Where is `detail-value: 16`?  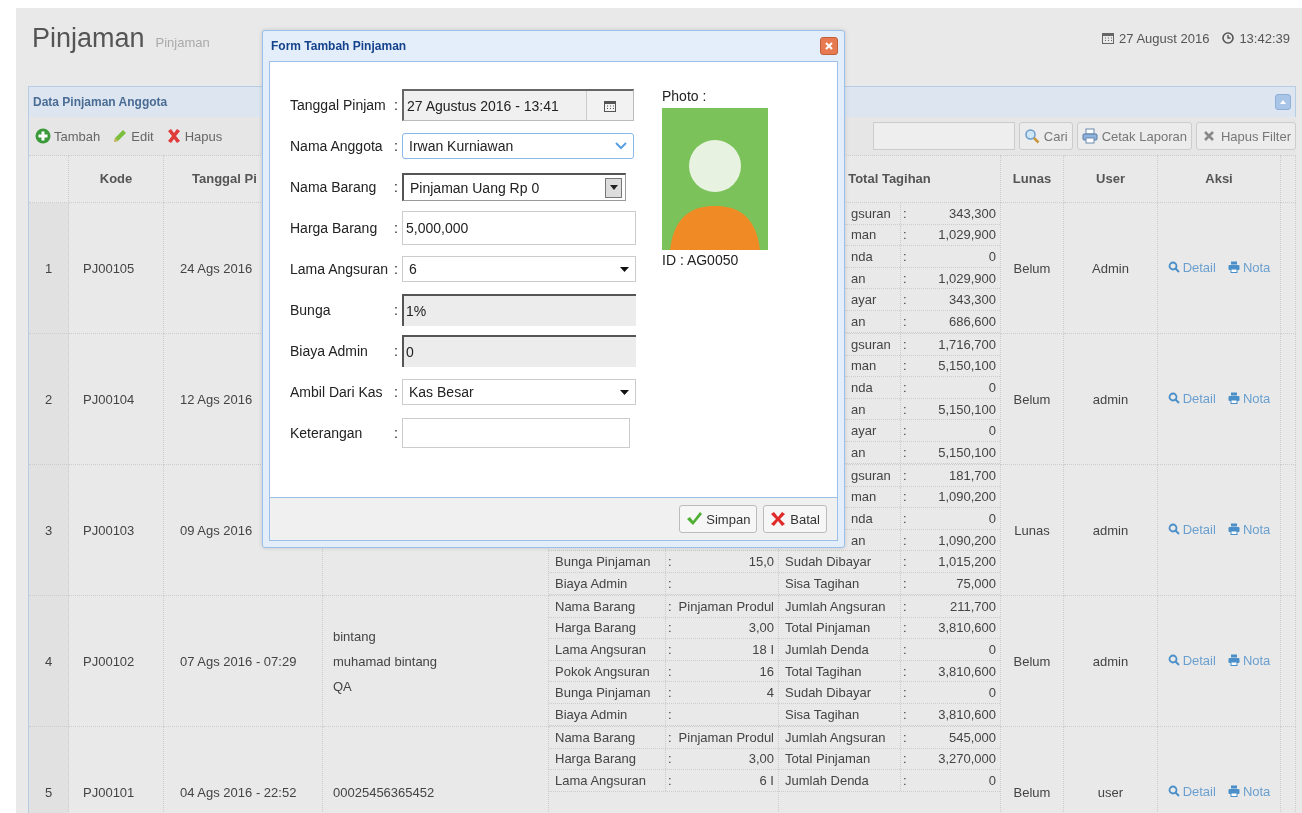 detail-value: 16 is located at coordinates (766, 671).